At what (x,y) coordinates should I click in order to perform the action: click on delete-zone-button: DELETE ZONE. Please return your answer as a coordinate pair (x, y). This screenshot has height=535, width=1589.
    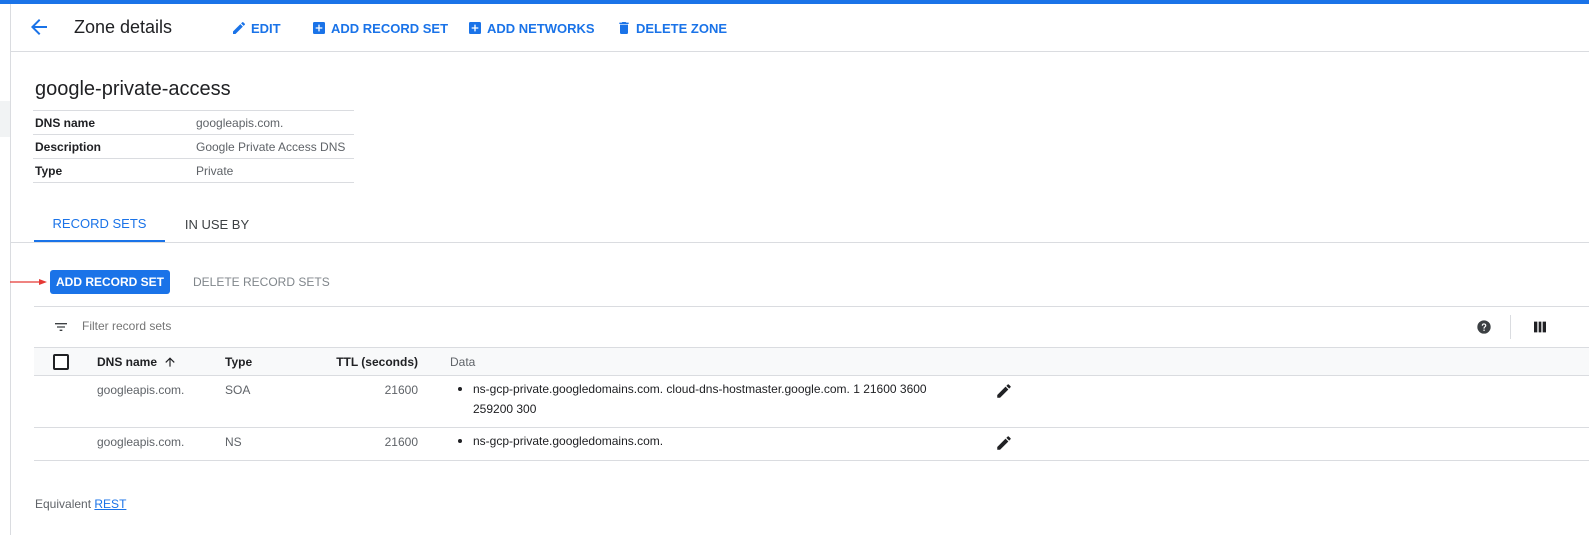
    Looking at the image, I should click on (671, 28).